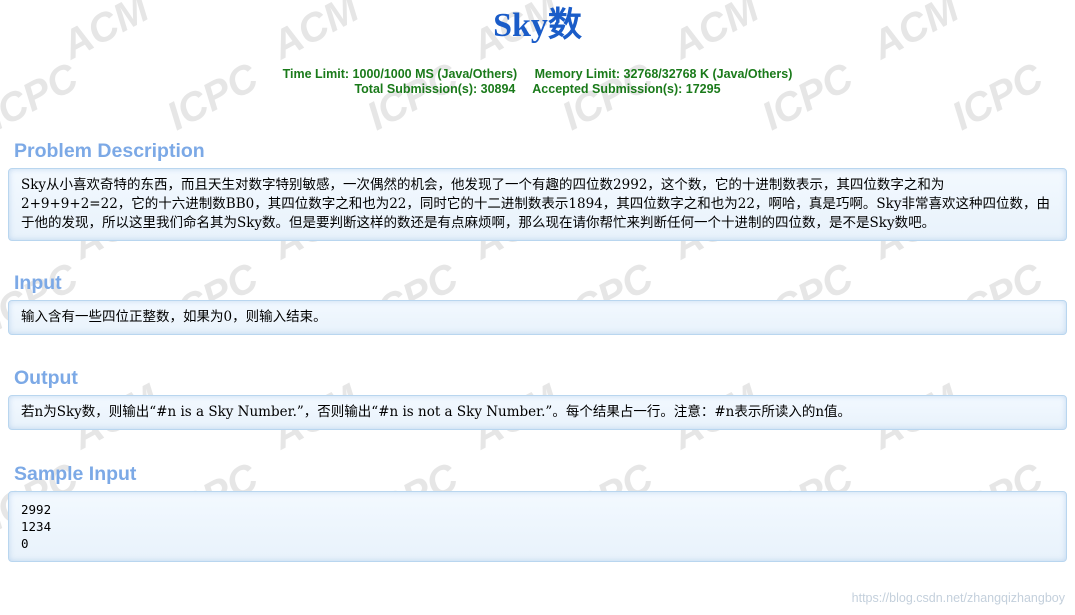 The width and height of the screenshot is (1075, 615). I want to click on problem-title: Sky数, so click(537, 25).